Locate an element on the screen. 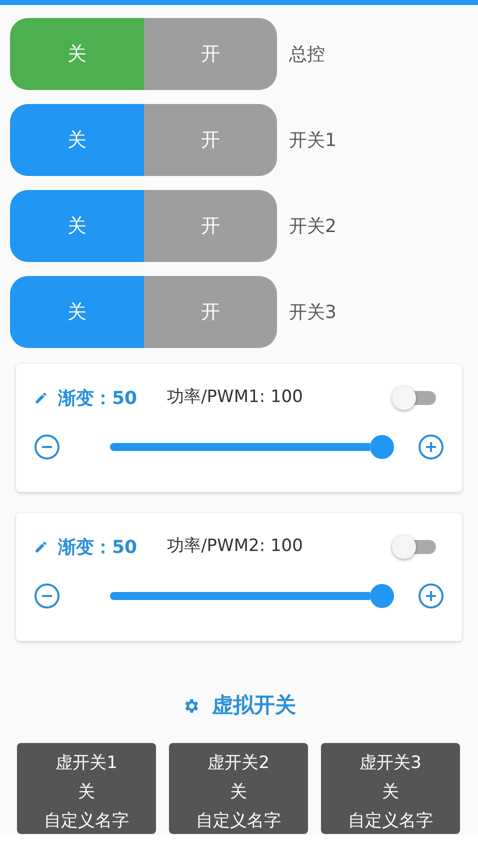 The width and height of the screenshot is (478, 850). section-title: 虚拟开关 is located at coordinates (254, 706).